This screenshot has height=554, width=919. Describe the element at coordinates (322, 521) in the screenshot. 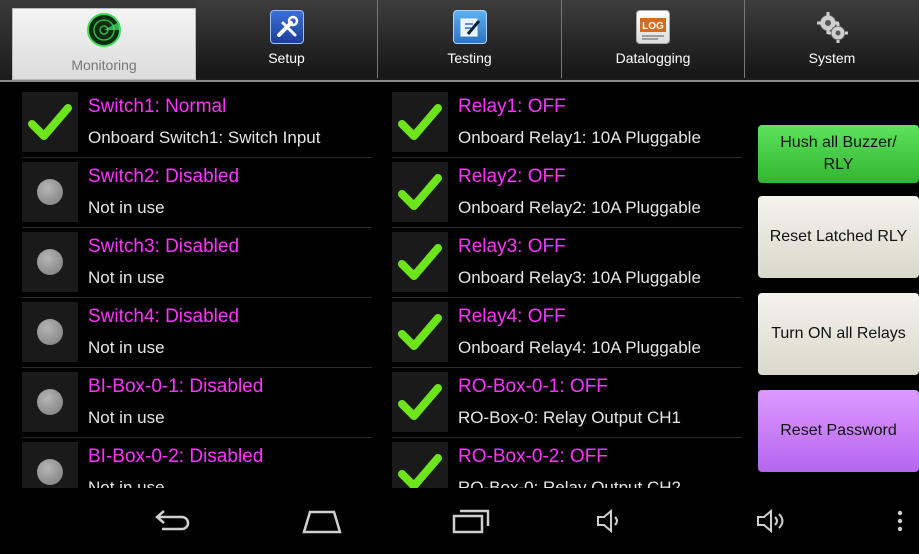

I see `home-icon` at that location.